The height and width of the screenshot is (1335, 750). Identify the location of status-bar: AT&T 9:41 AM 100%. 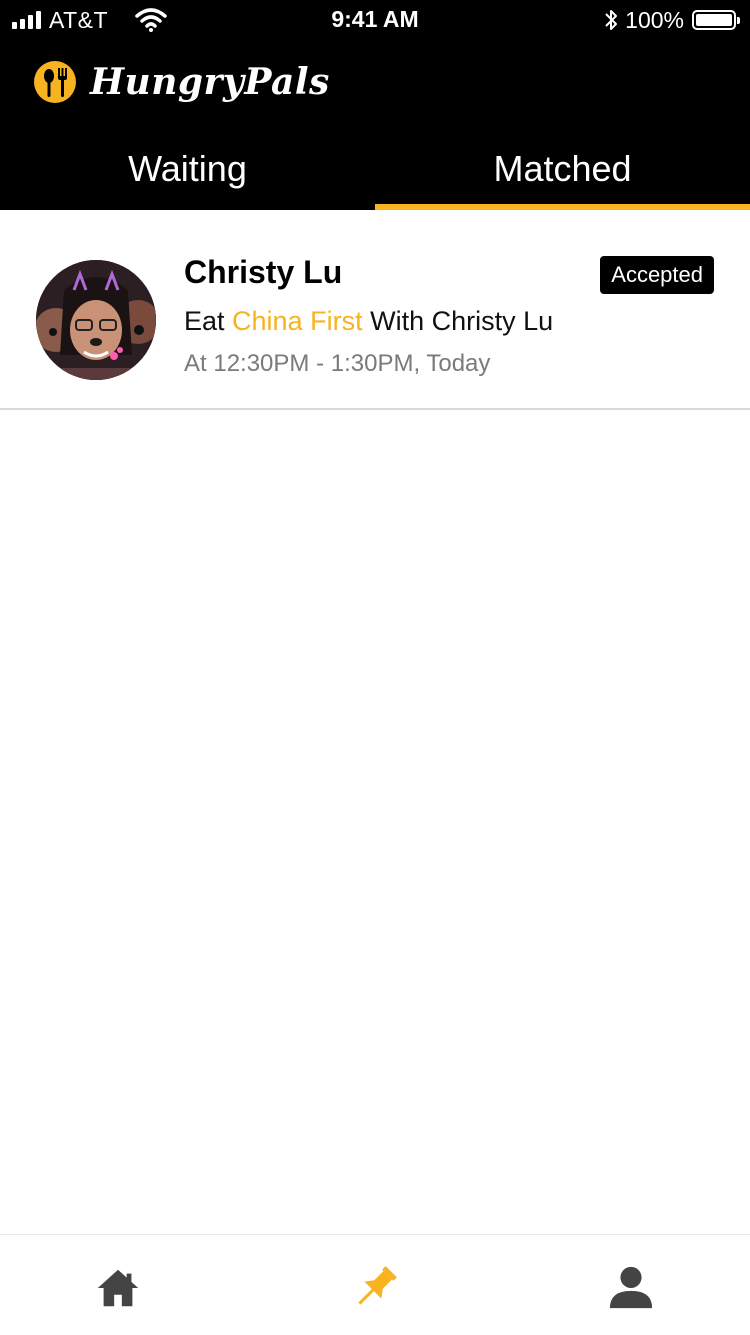
(375, 20).